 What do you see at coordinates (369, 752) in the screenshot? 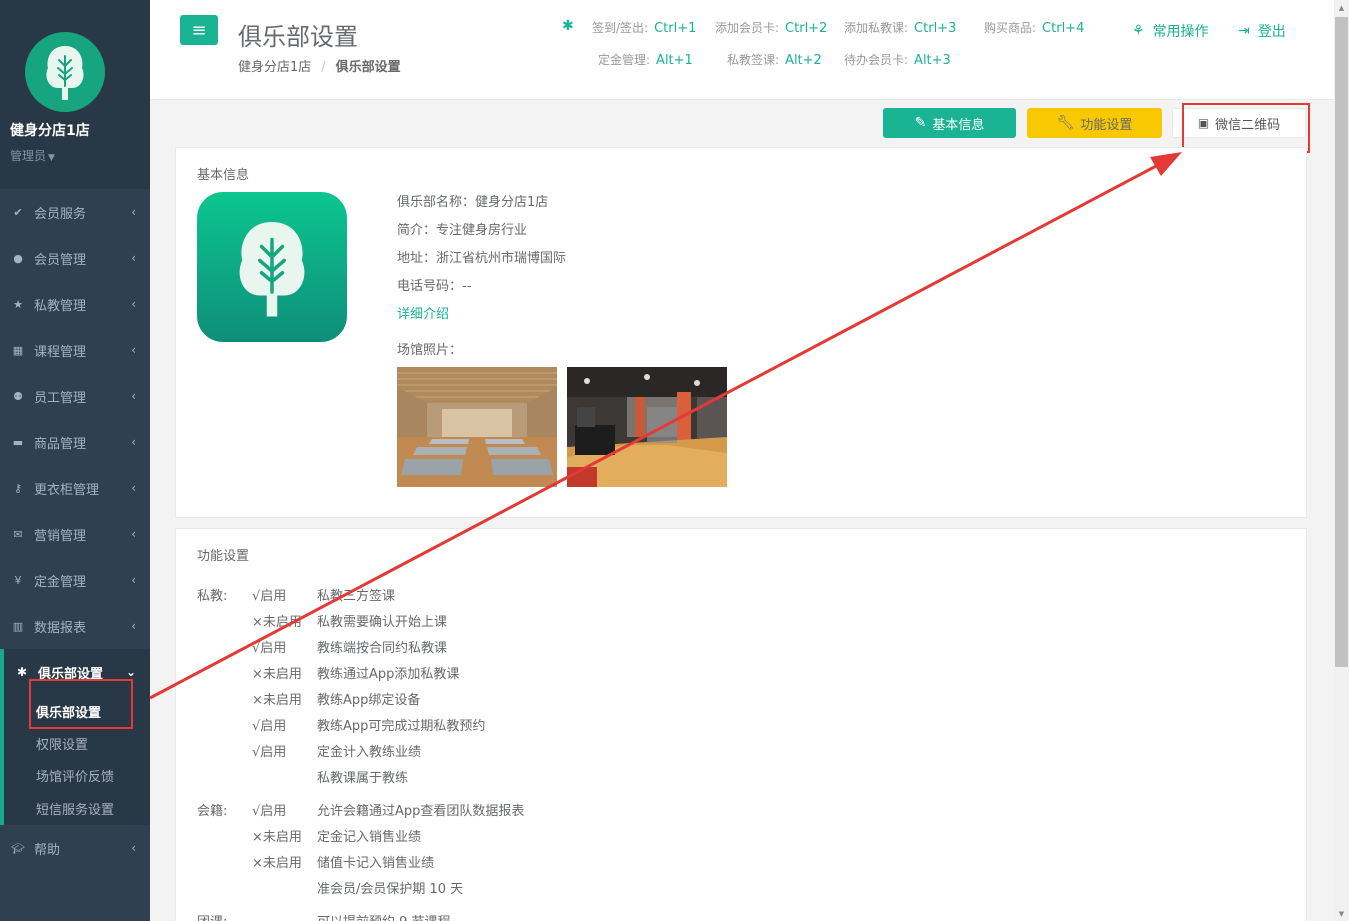
I see `function-text: 定金计入教练业绩` at bounding box center [369, 752].